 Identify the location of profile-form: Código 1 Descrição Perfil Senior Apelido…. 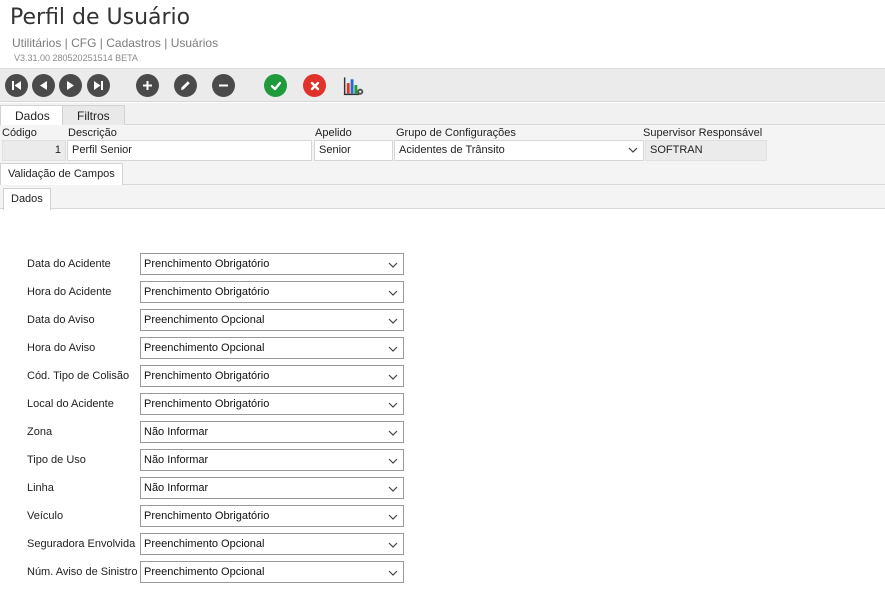
(442, 145).